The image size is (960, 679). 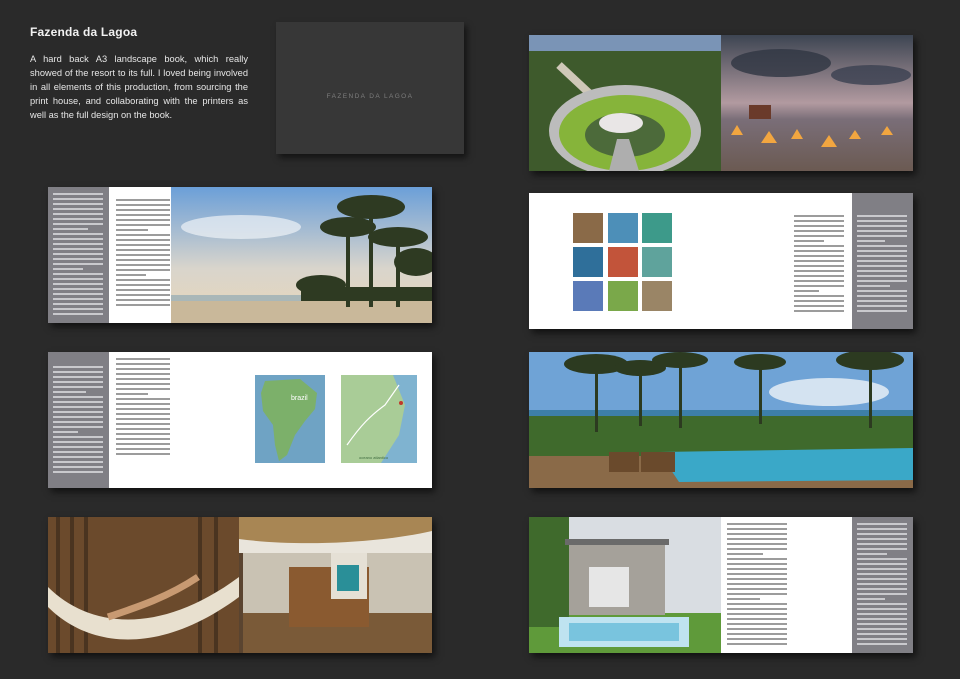 What do you see at coordinates (625, 103) in the screenshot?
I see `garden-lounge-photo` at bounding box center [625, 103].